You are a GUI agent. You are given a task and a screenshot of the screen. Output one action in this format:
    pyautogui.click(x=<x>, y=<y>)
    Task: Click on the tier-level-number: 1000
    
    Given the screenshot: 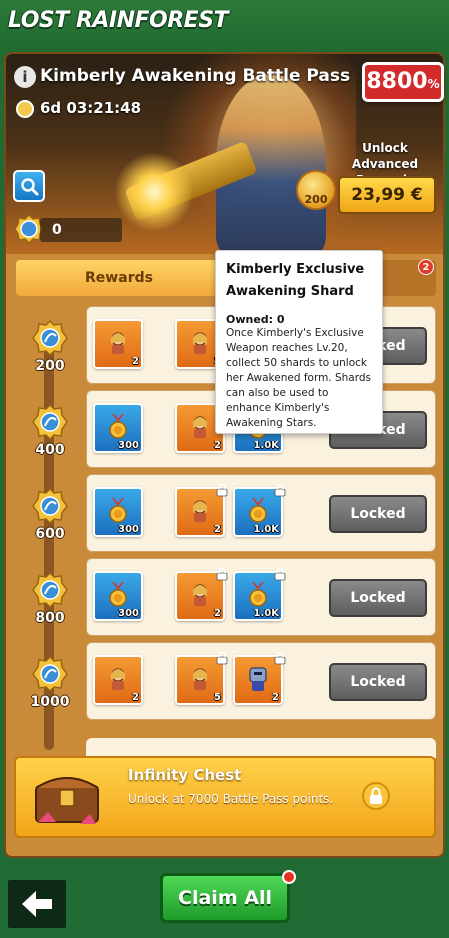 What is the action you would take?
    pyautogui.click(x=50, y=702)
    